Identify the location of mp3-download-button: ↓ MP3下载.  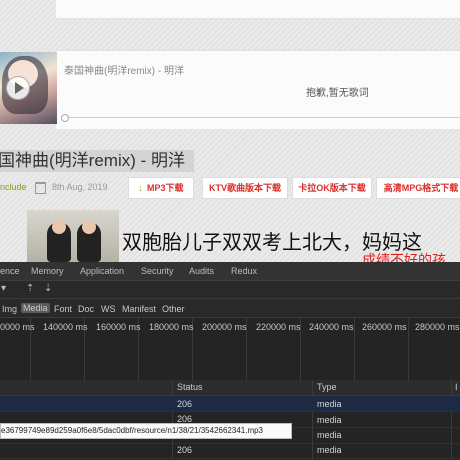
(161, 188).